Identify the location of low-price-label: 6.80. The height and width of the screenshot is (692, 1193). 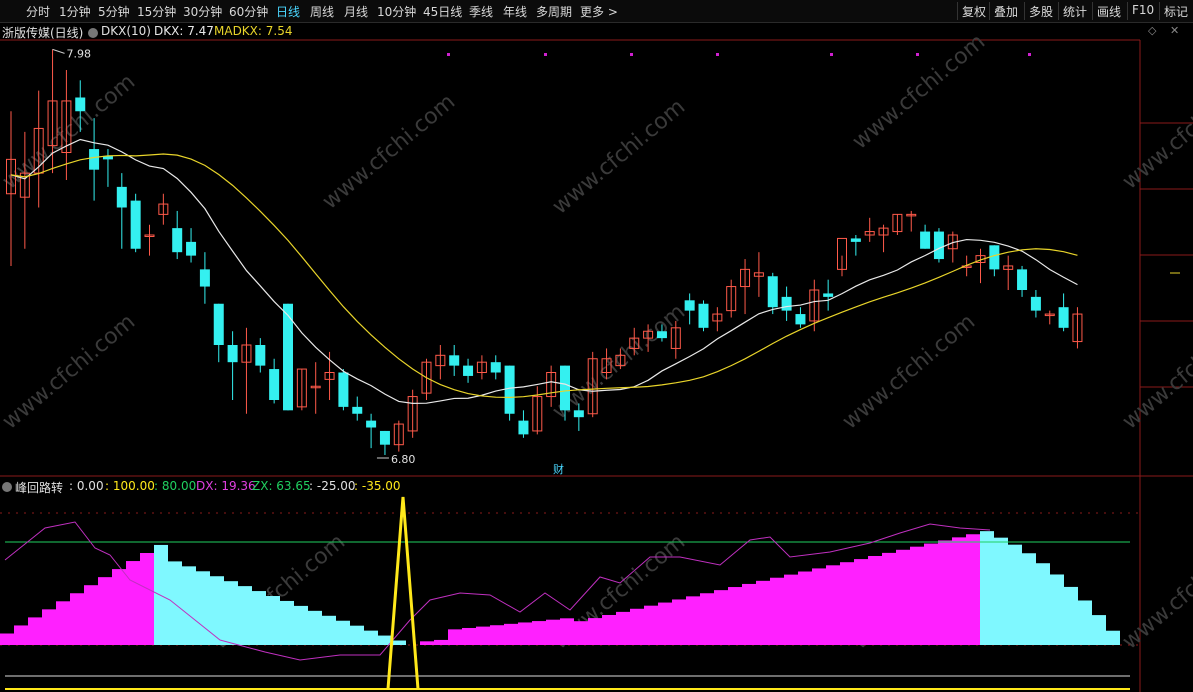
(403, 459).